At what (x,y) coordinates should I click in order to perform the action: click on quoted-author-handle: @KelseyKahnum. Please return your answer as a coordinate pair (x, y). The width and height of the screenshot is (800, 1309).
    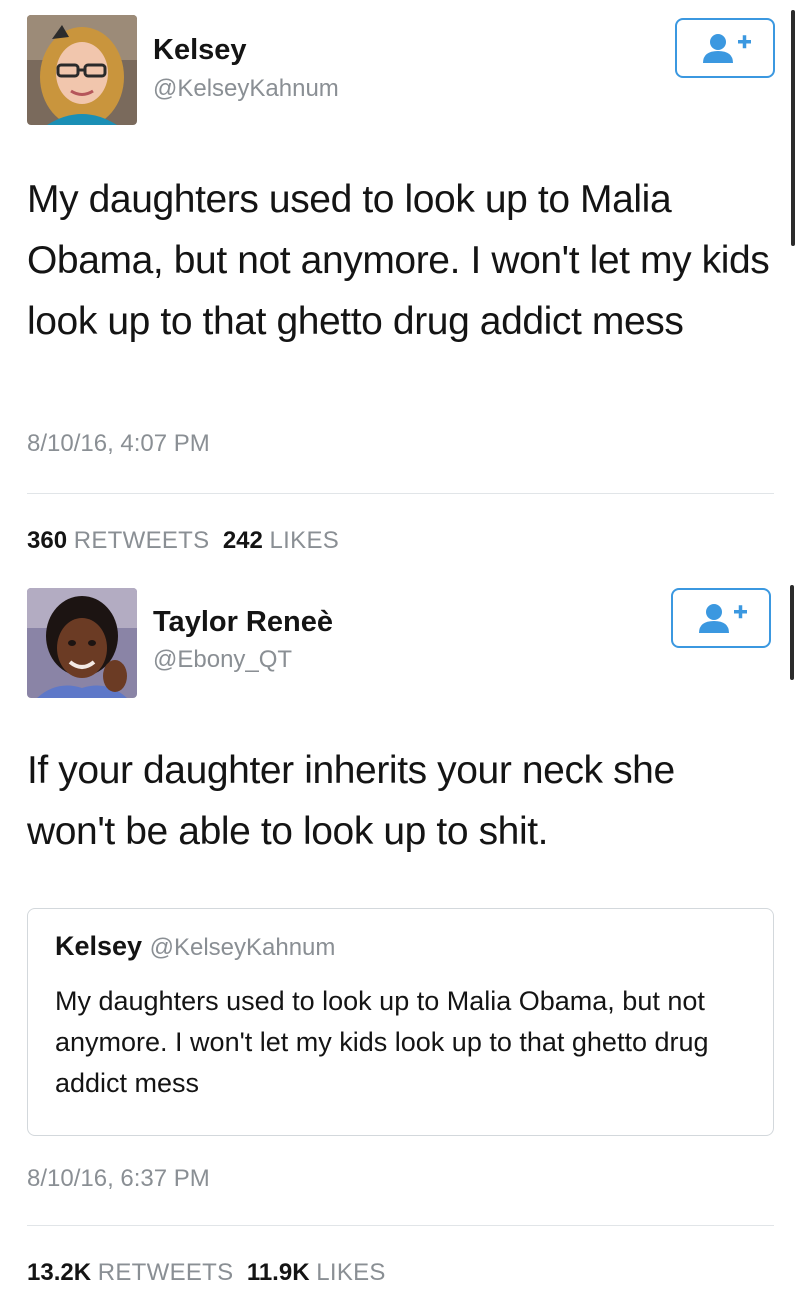
    Looking at the image, I should click on (242, 947).